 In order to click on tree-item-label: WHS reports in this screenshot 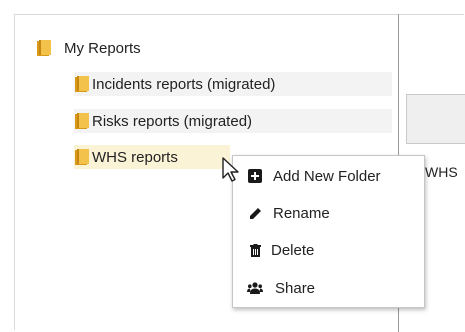, I will do `click(135, 157)`.